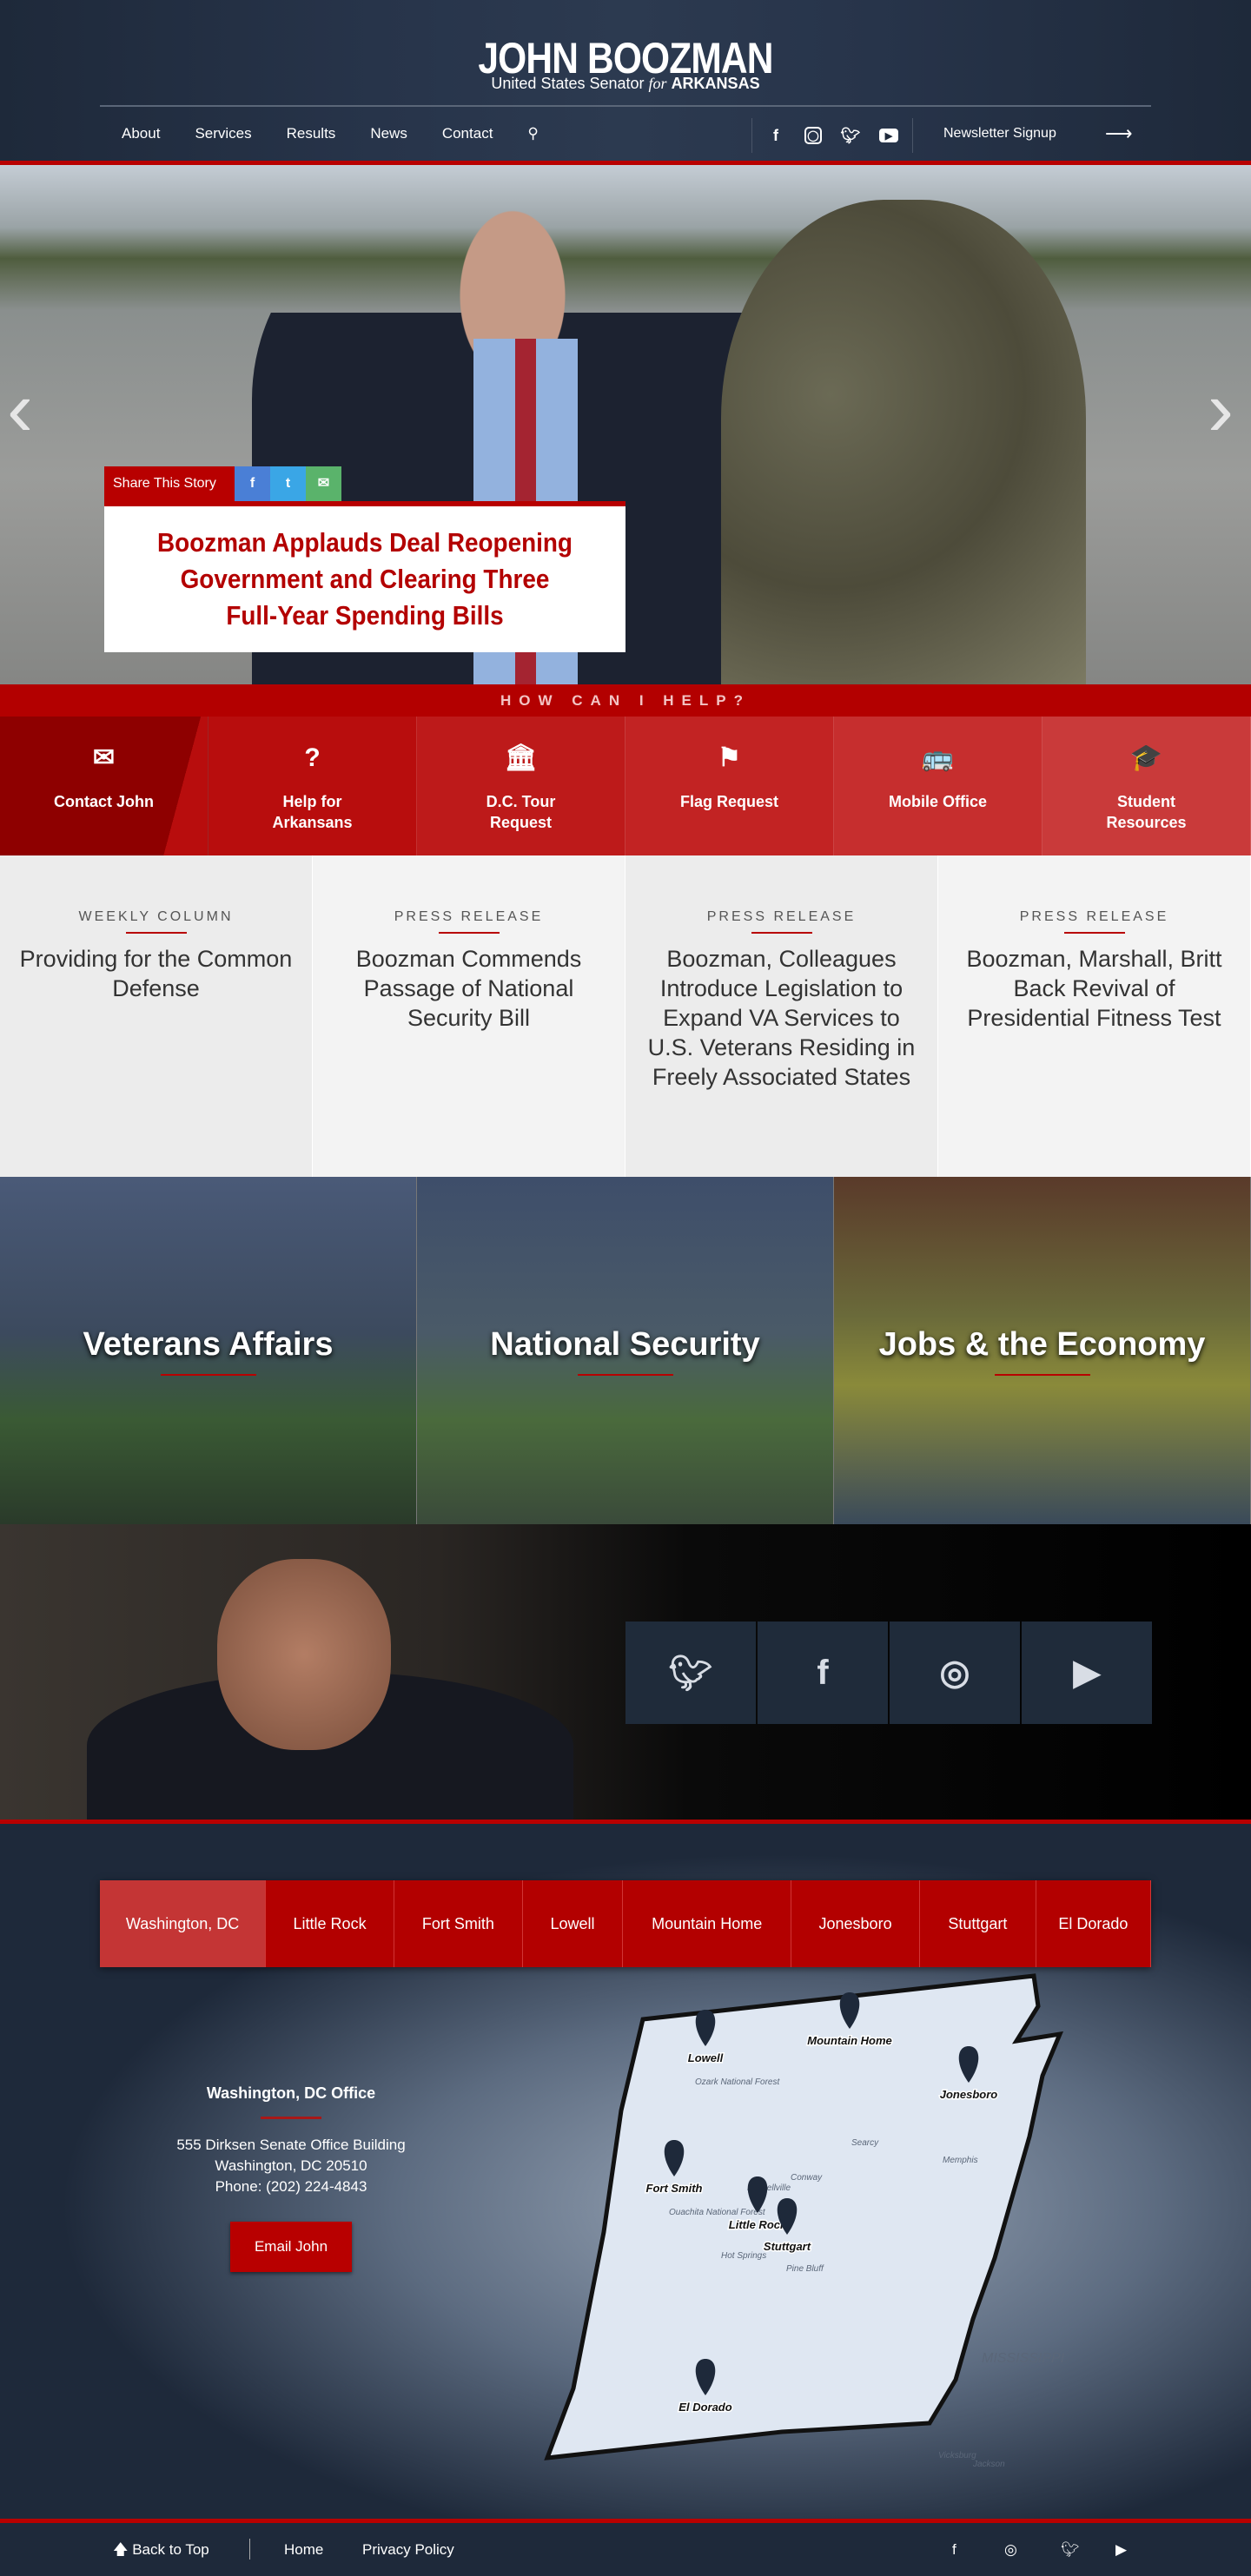 The image size is (1251, 2576). I want to click on help-tile: 🏛 D.C. Tour Request, so click(521, 786).